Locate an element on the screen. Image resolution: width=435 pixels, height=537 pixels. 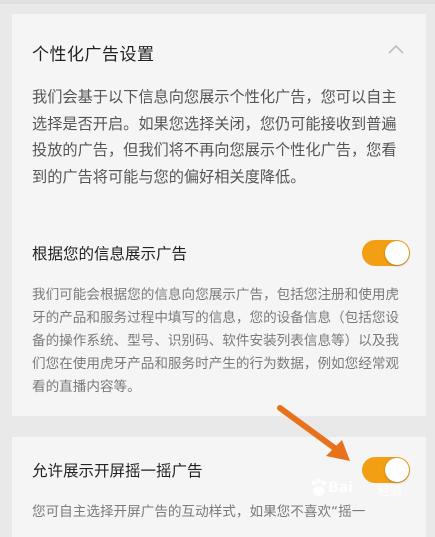
personalized-ads-label: 根据您的信息展示广告 is located at coordinates (110, 254).